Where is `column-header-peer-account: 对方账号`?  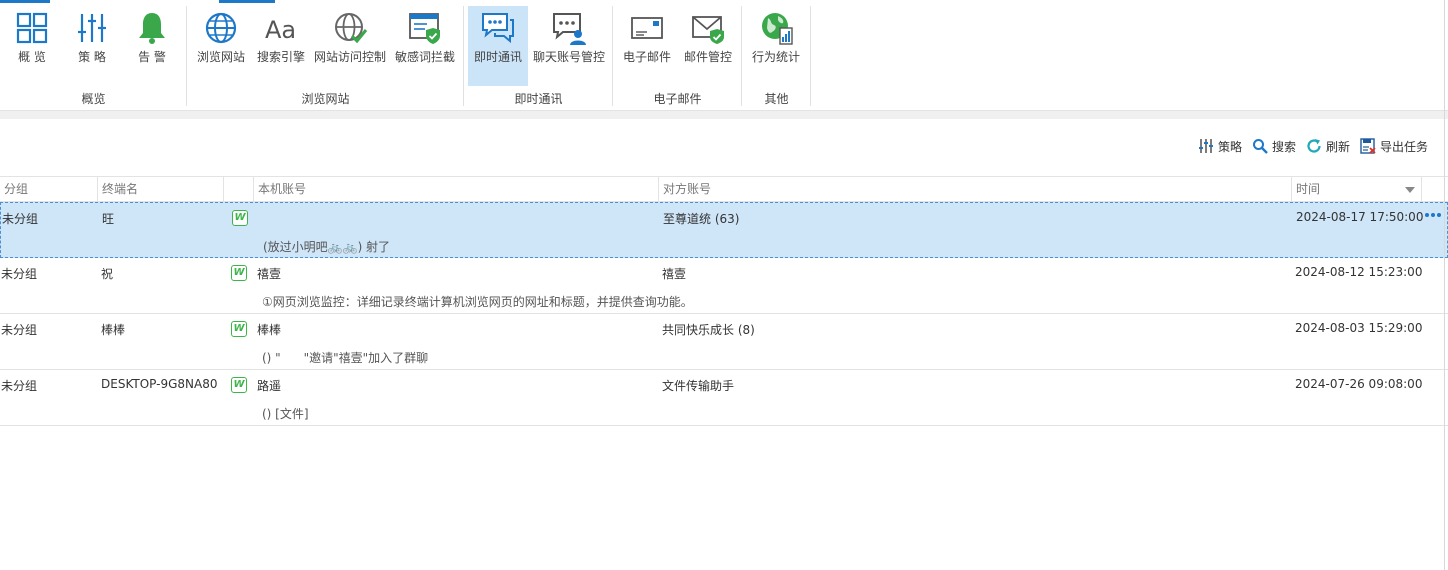 column-header-peer-account: 对方账号 is located at coordinates (975, 189).